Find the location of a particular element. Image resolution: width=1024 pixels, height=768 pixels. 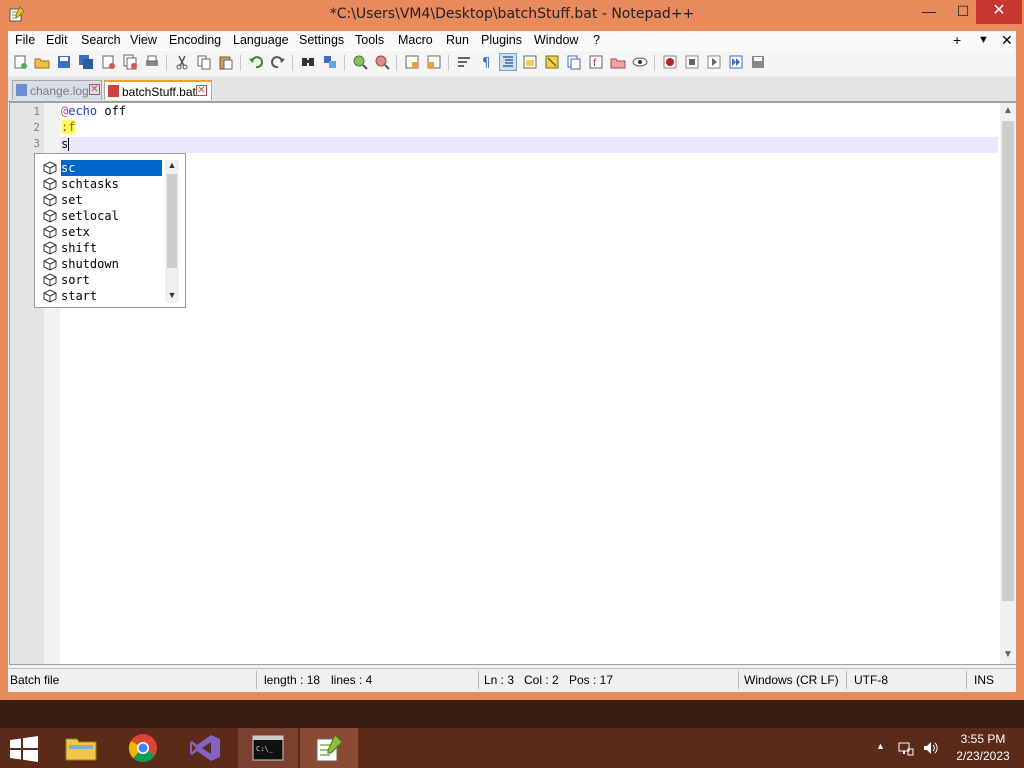

notepad-plus-taskbar-button is located at coordinates (329, 748).